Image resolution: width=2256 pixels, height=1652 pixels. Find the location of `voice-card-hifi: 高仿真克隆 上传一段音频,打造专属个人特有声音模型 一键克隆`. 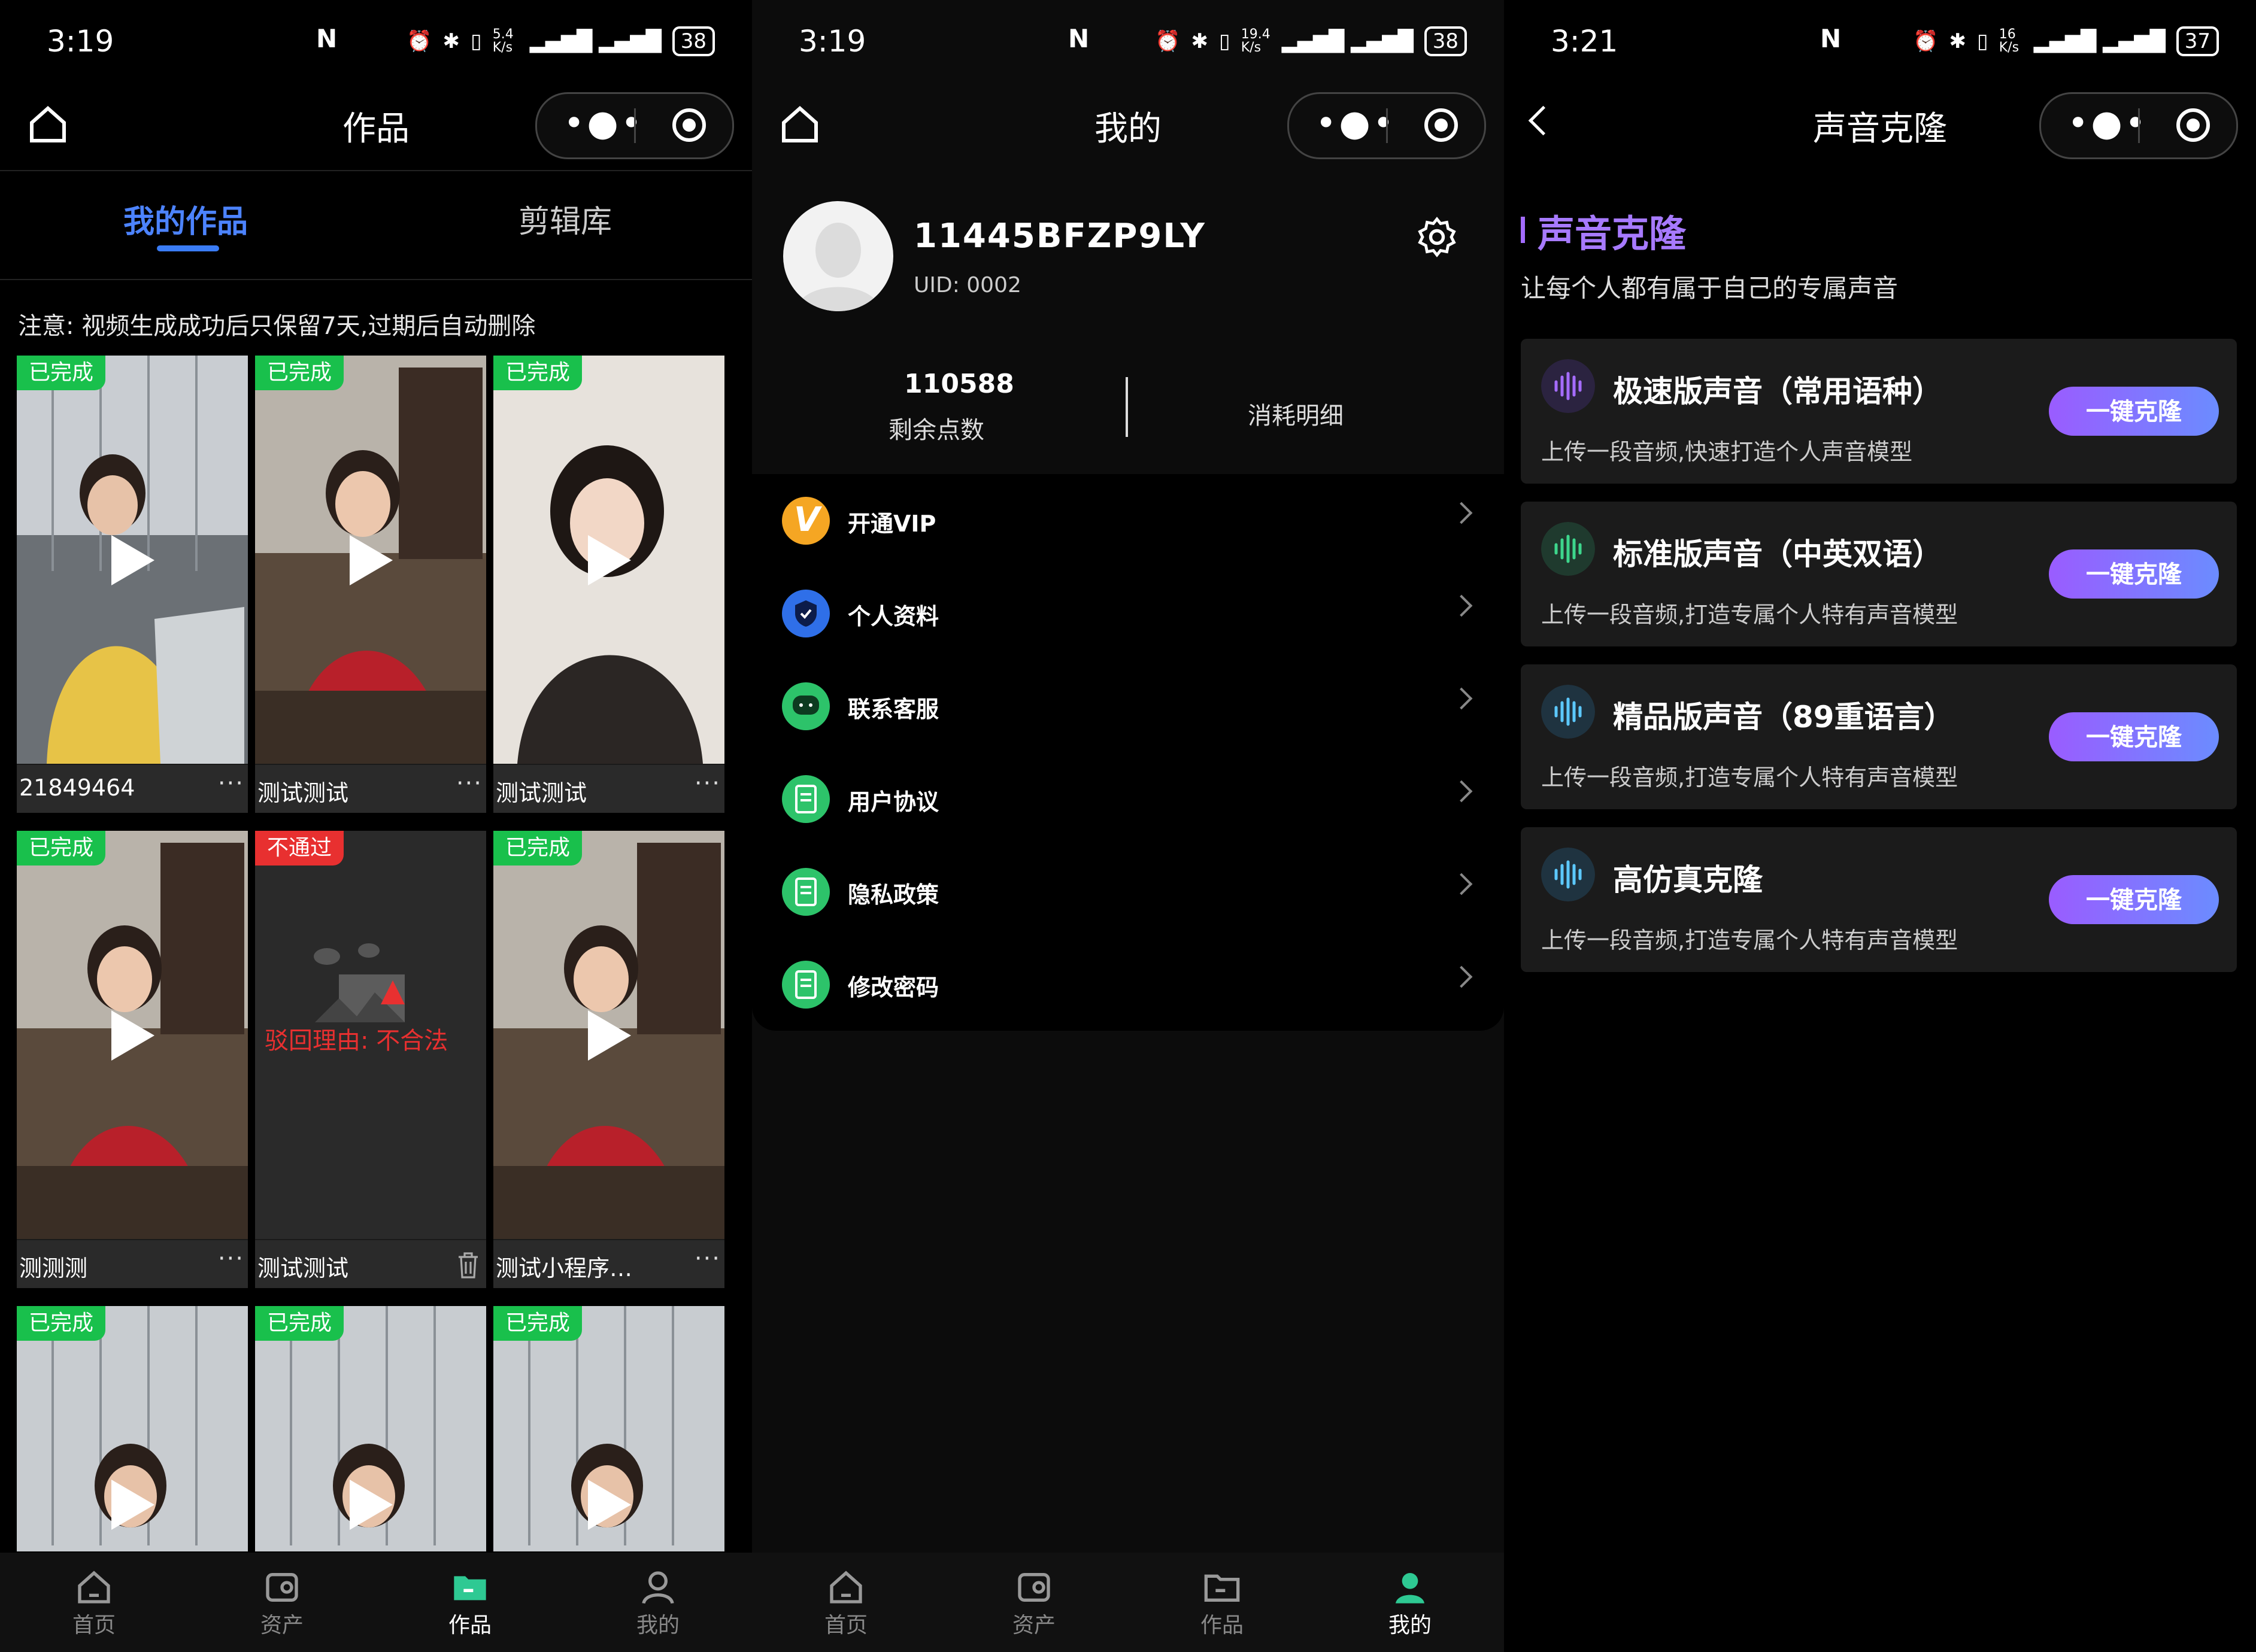

voice-card-hifi: 高仿真克隆 上传一段音频,打造专属个人特有声音模型 一键克隆 is located at coordinates (1879, 899).